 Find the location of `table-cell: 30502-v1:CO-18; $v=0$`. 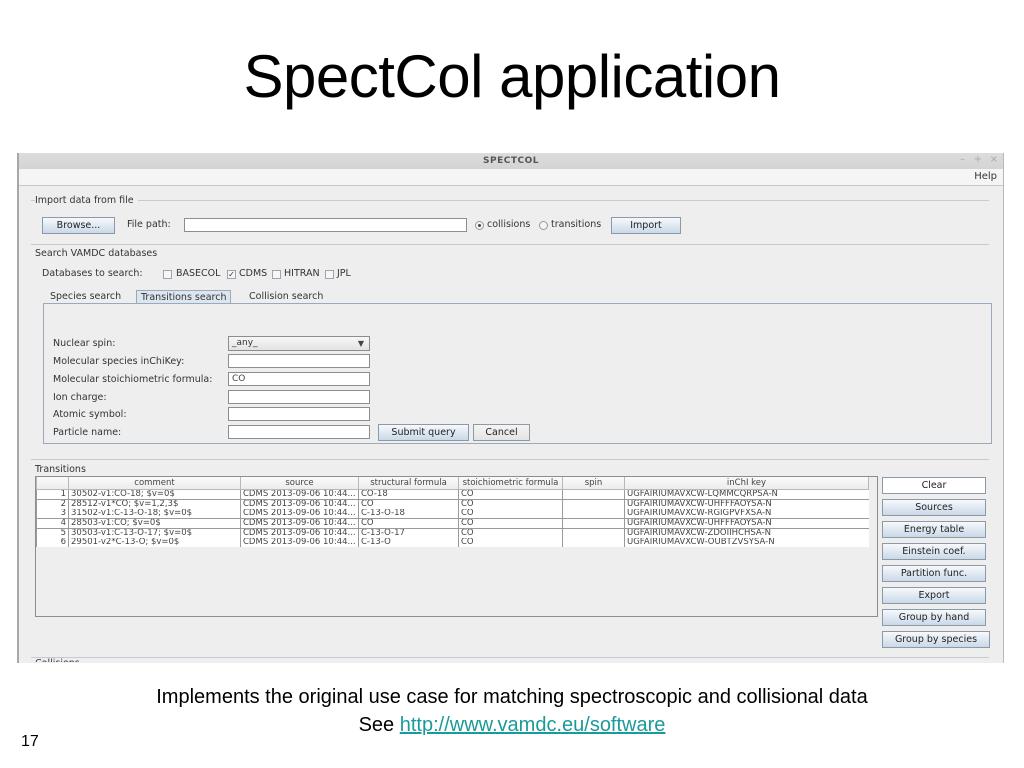

table-cell: 30502-v1:CO-18; $v=0$ is located at coordinates (154, 493).